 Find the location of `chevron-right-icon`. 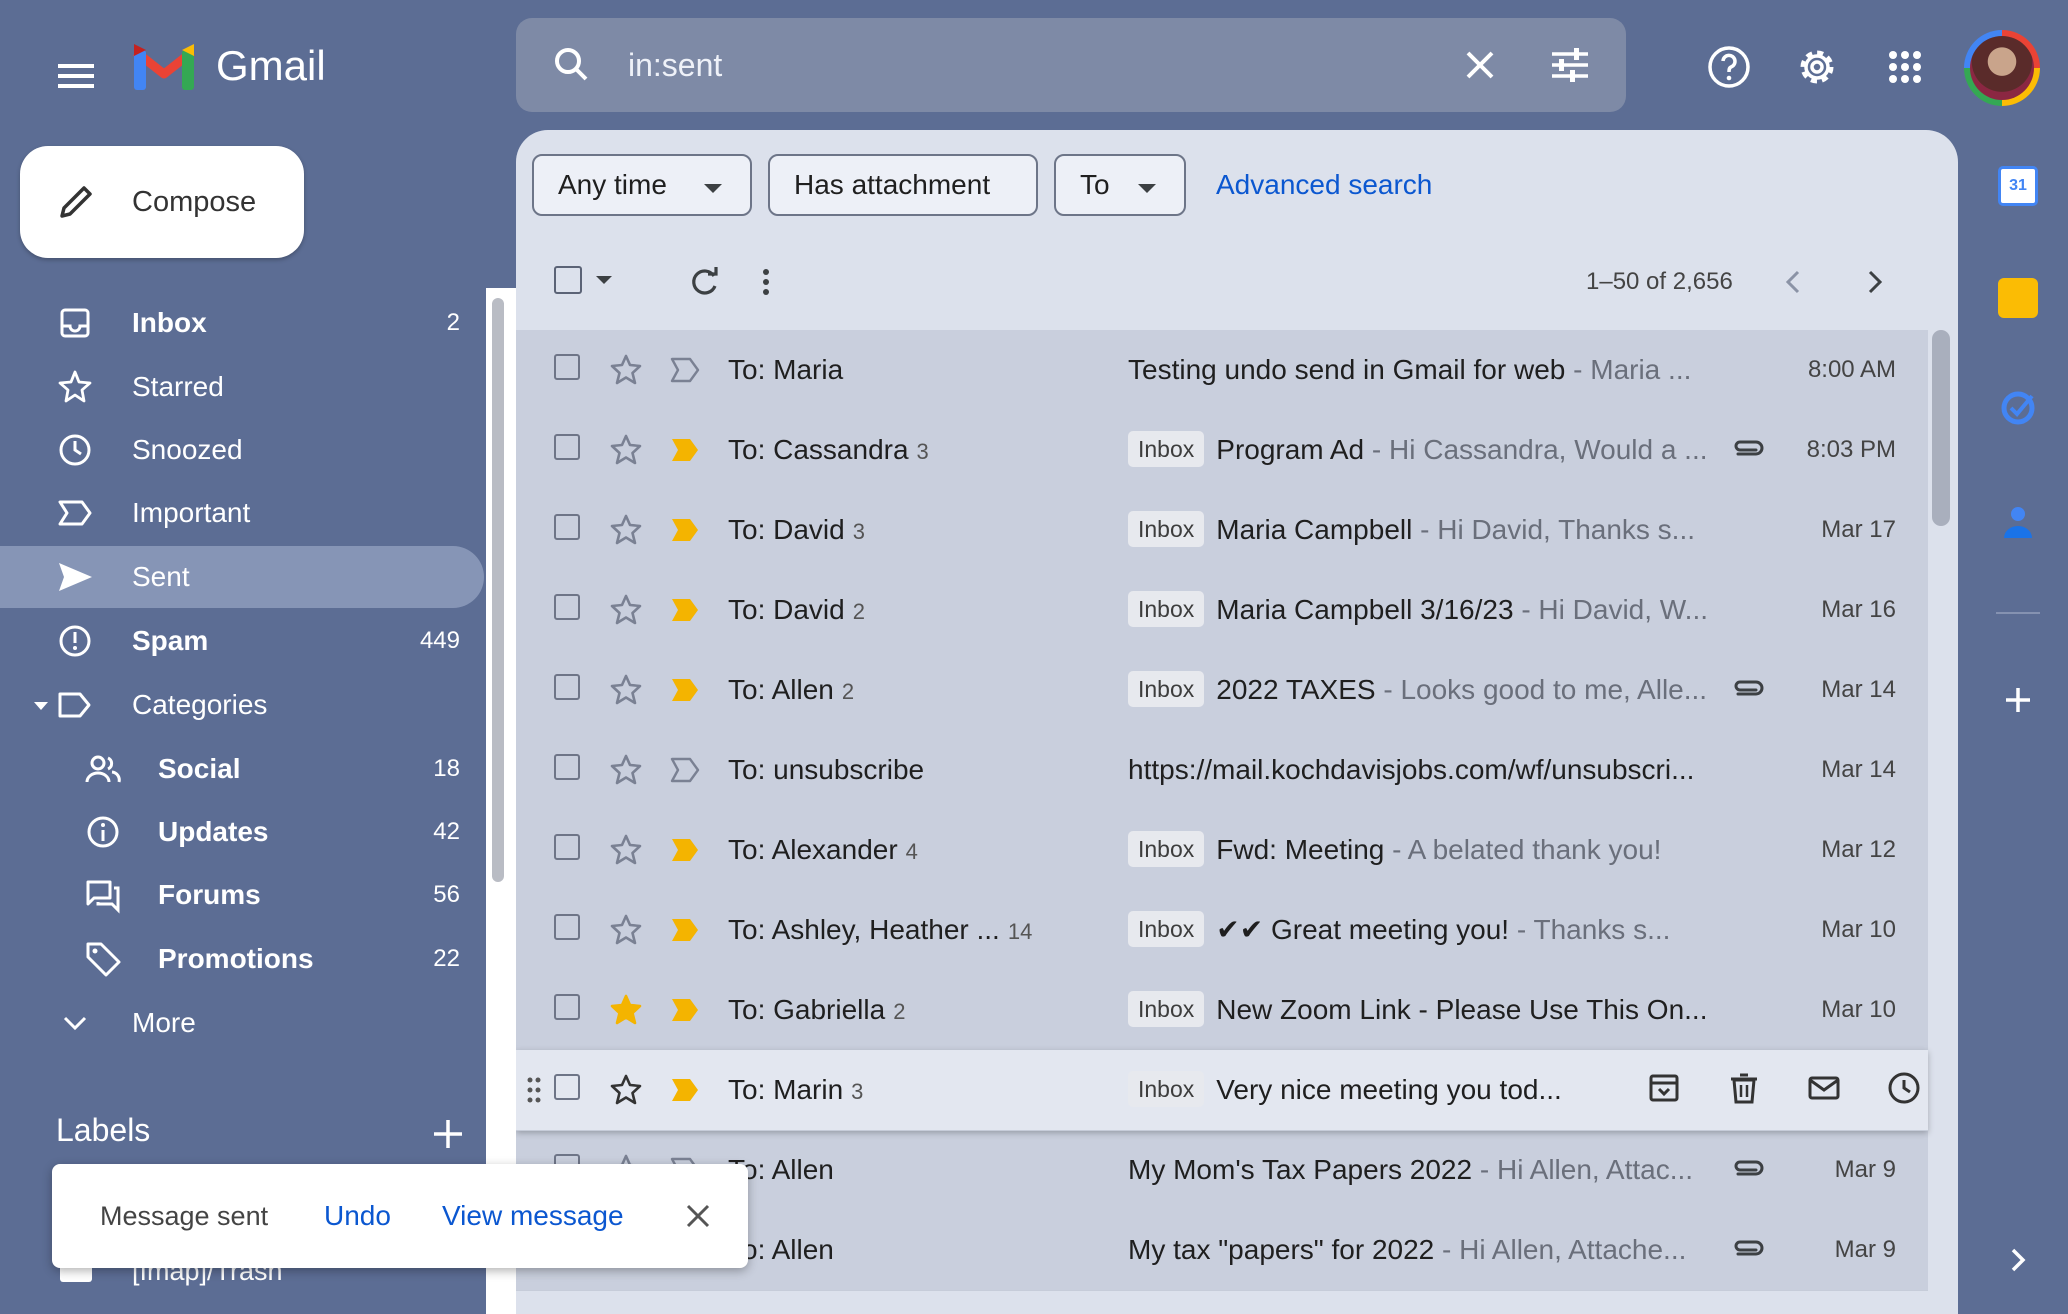

chevron-right-icon is located at coordinates (1874, 282).